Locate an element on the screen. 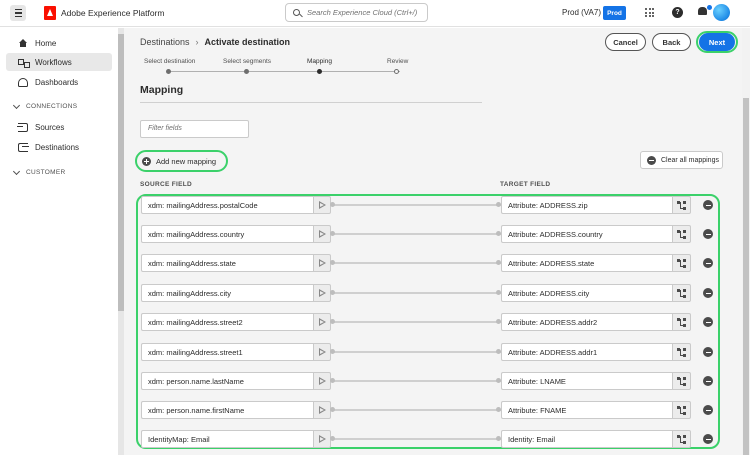 The image size is (750, 455). section-connections: CONNECTIONS is located at coordinates (45, 105).